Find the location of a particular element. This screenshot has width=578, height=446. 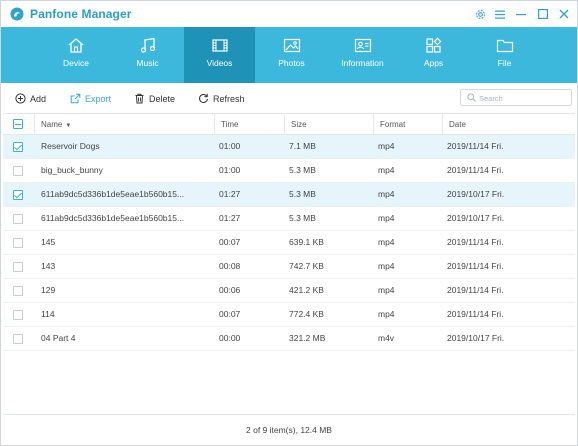

search-icon is located at coordinates (471, 97).